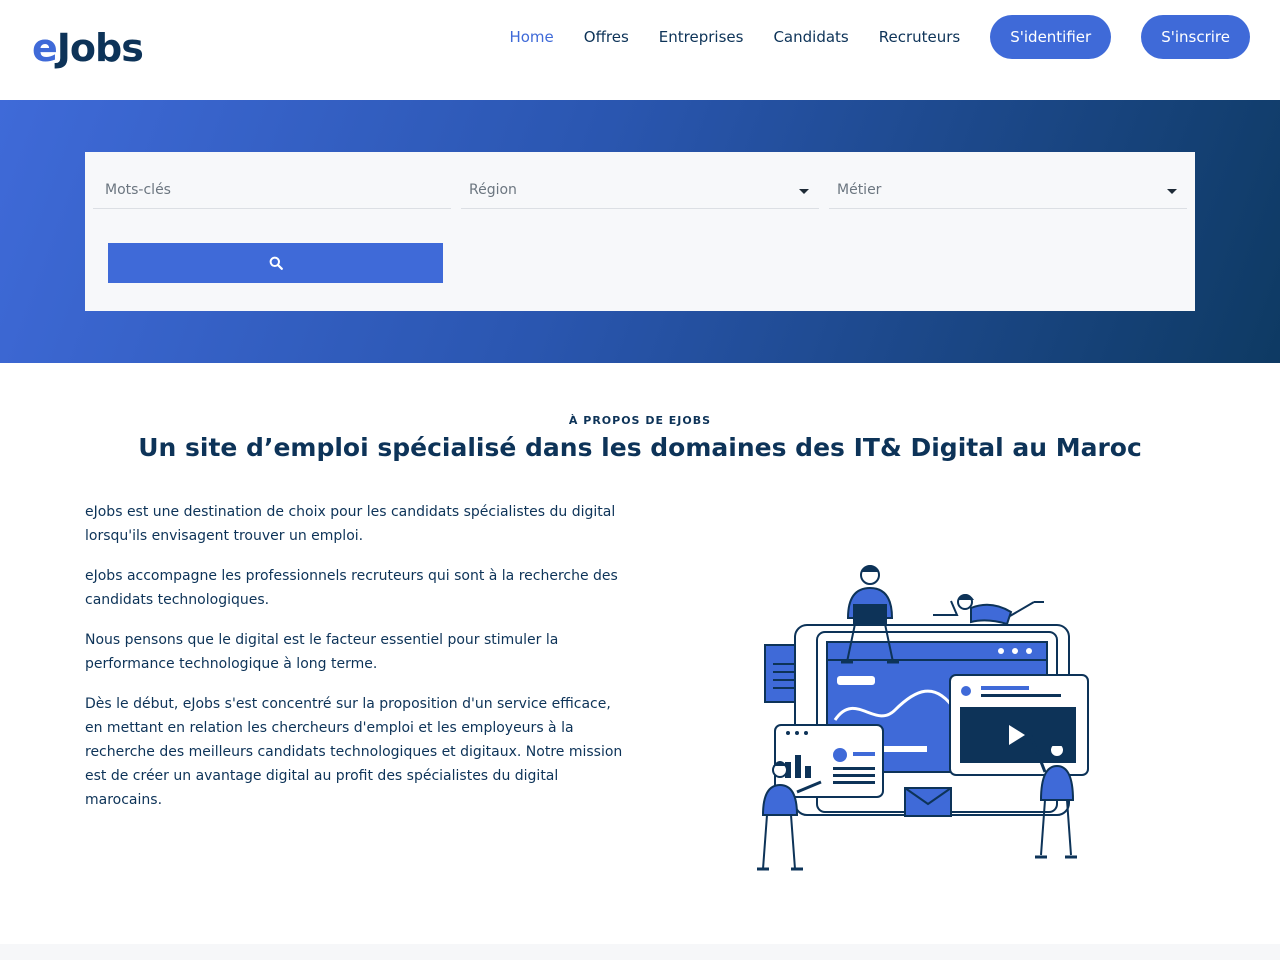 The height and width of the screenshot is (960, 1280). I want to click on region-select: Région, so click(640, 190).